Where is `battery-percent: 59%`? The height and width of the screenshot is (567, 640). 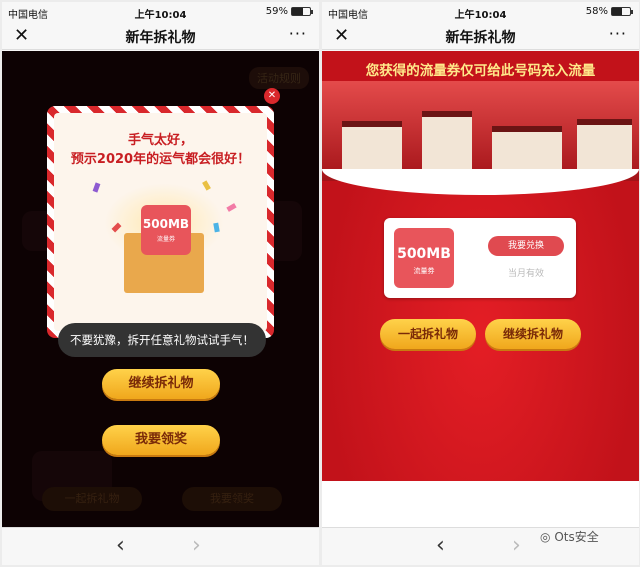
battery-percent: 59% is located at coordinates (276, 11).